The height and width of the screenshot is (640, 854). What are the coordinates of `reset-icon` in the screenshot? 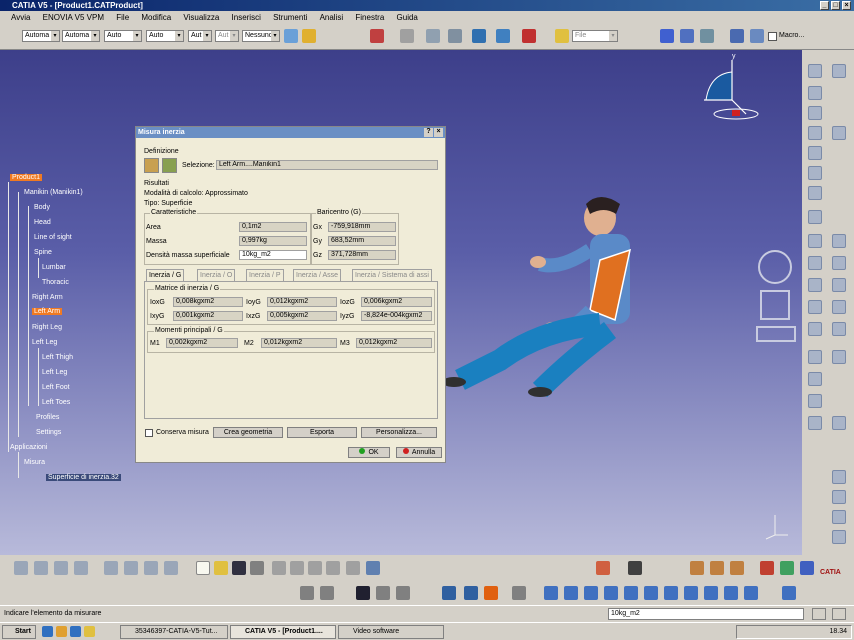 It's located at (519, 593).